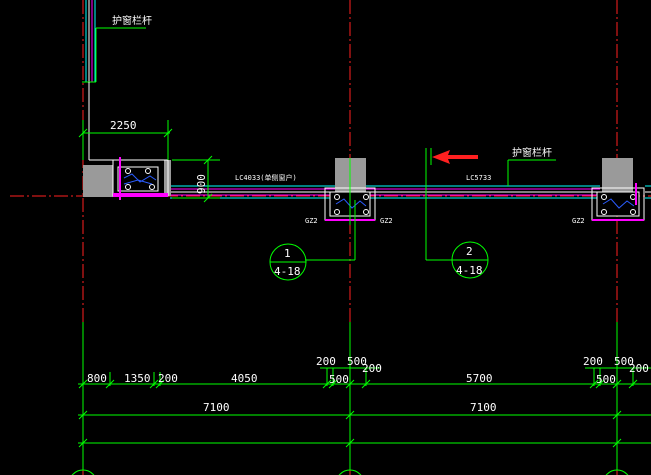  Describe the element at coordinates (326, 361) in the screenshot. I see `dim-upper-200a: 200` at that location.